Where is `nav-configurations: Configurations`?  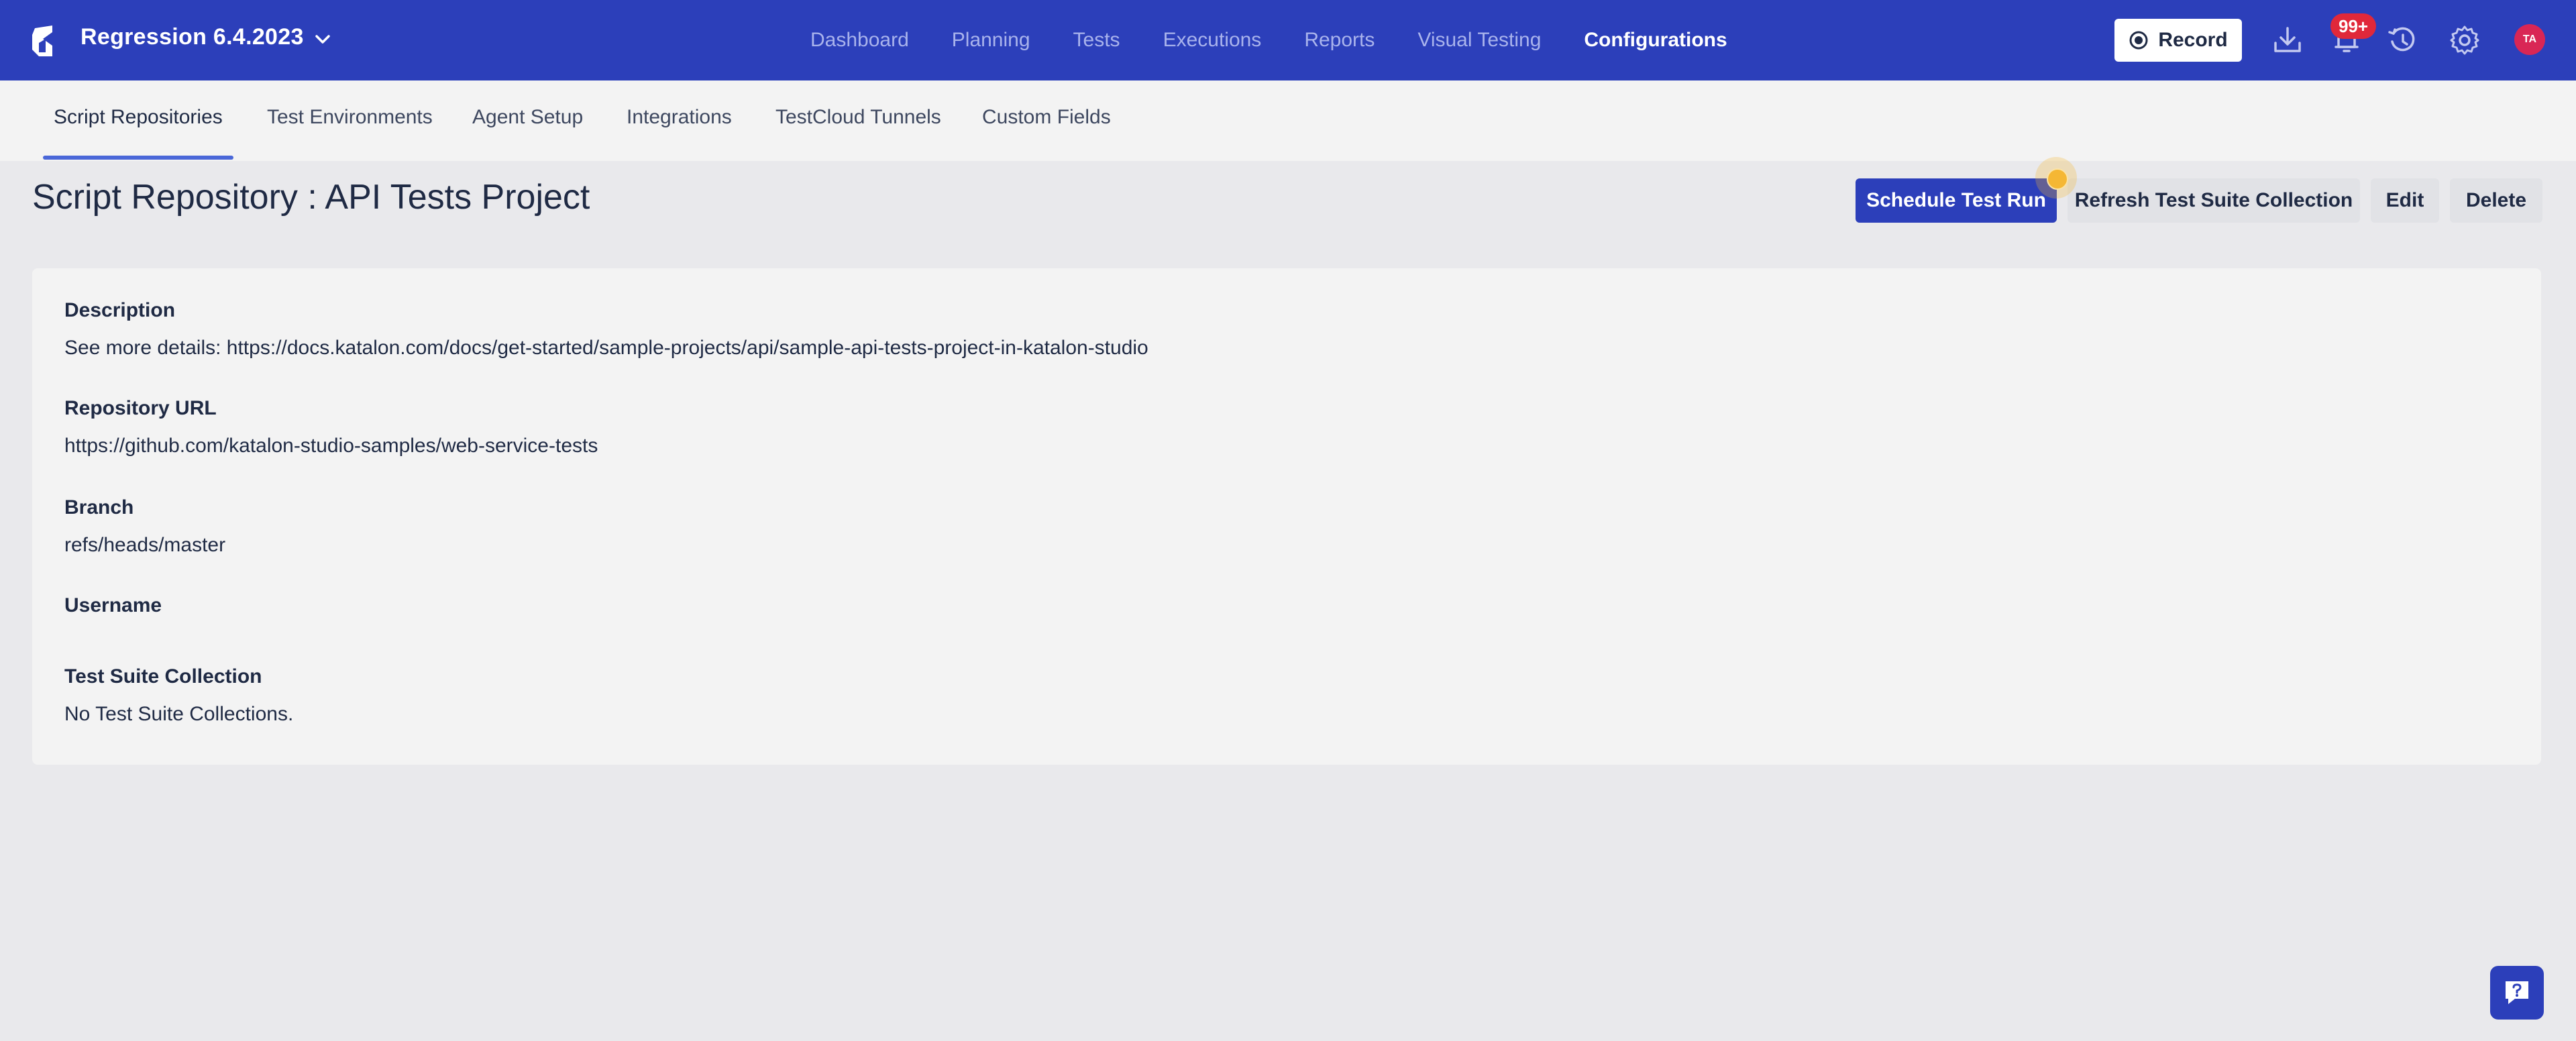
nav-configurations: Configurations is located at coordinates (1655, 40).